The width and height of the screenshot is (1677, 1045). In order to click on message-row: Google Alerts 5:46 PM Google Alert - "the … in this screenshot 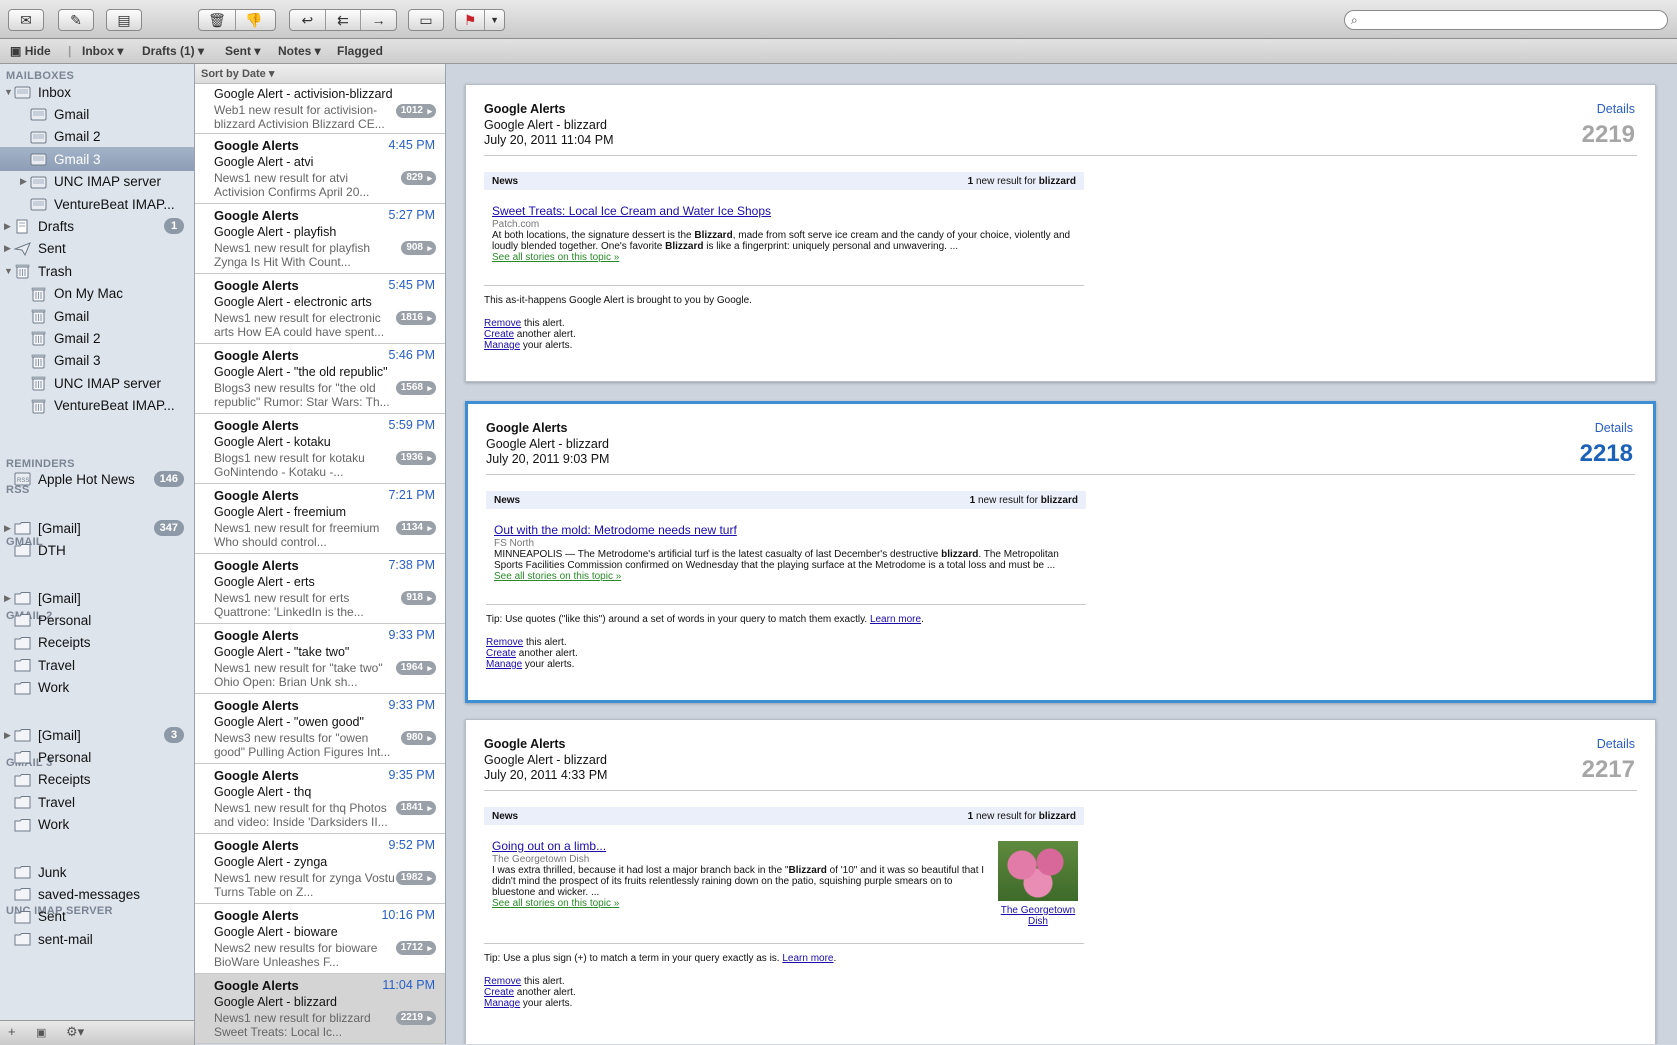, I will do `click(320, 379)`.